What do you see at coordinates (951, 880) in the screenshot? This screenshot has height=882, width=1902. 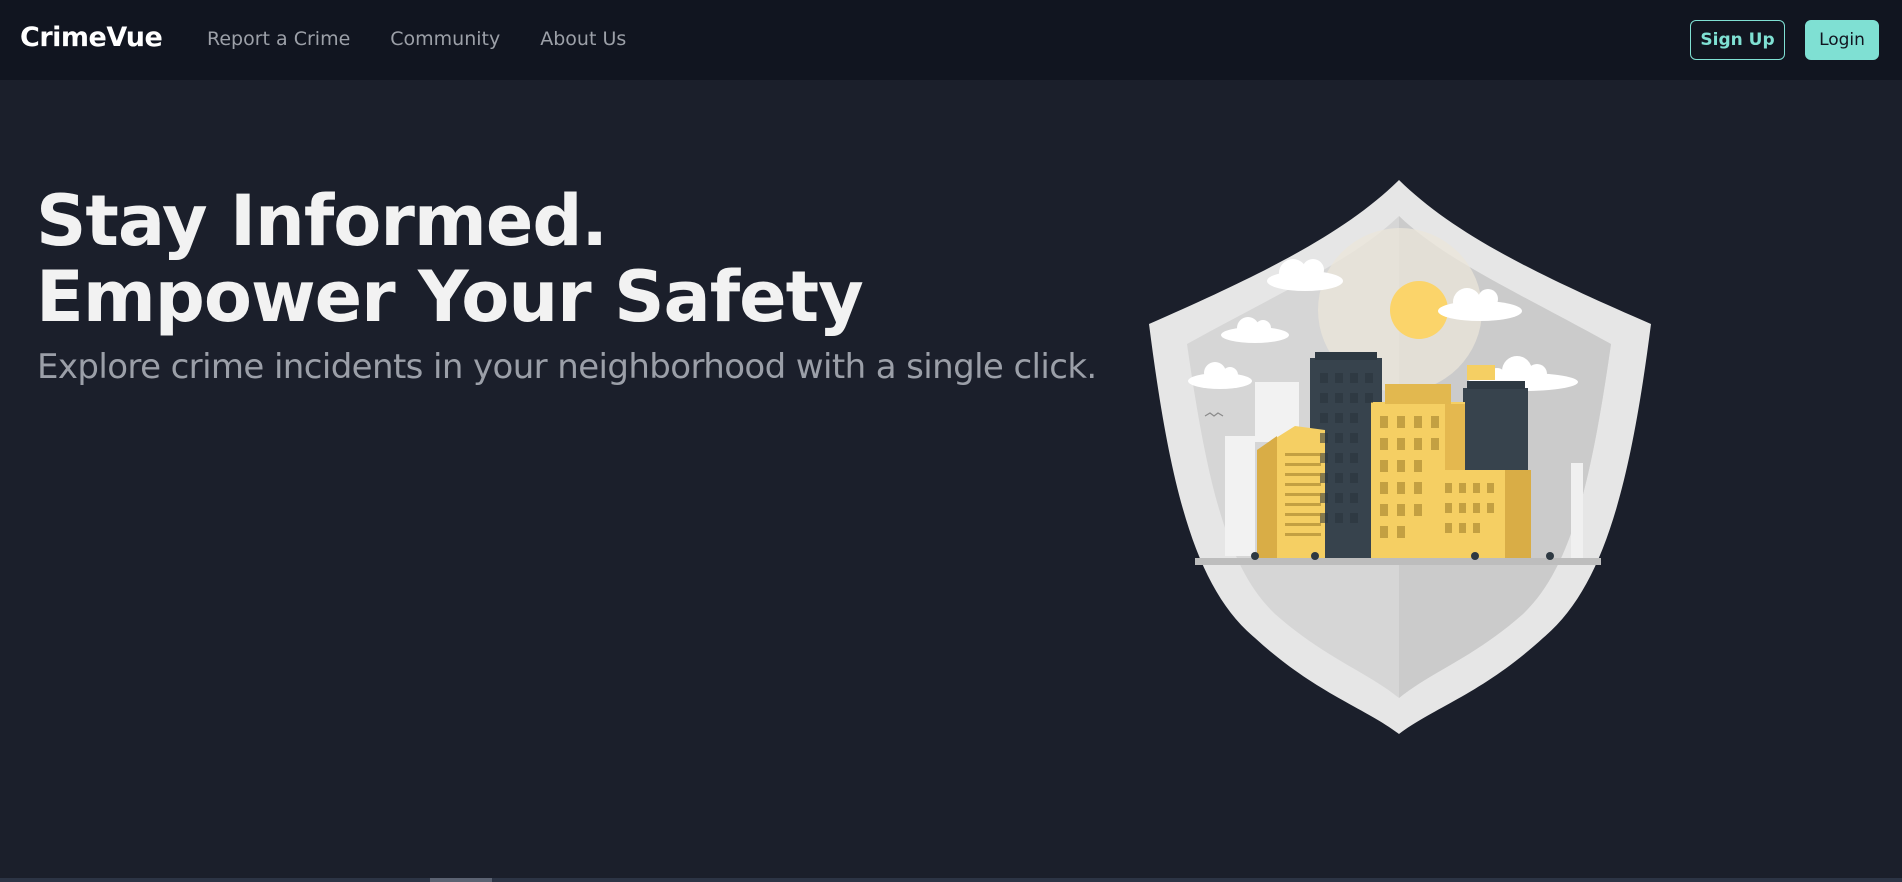 I see `bottom-scroll-track` at bounding box center [951, 880].